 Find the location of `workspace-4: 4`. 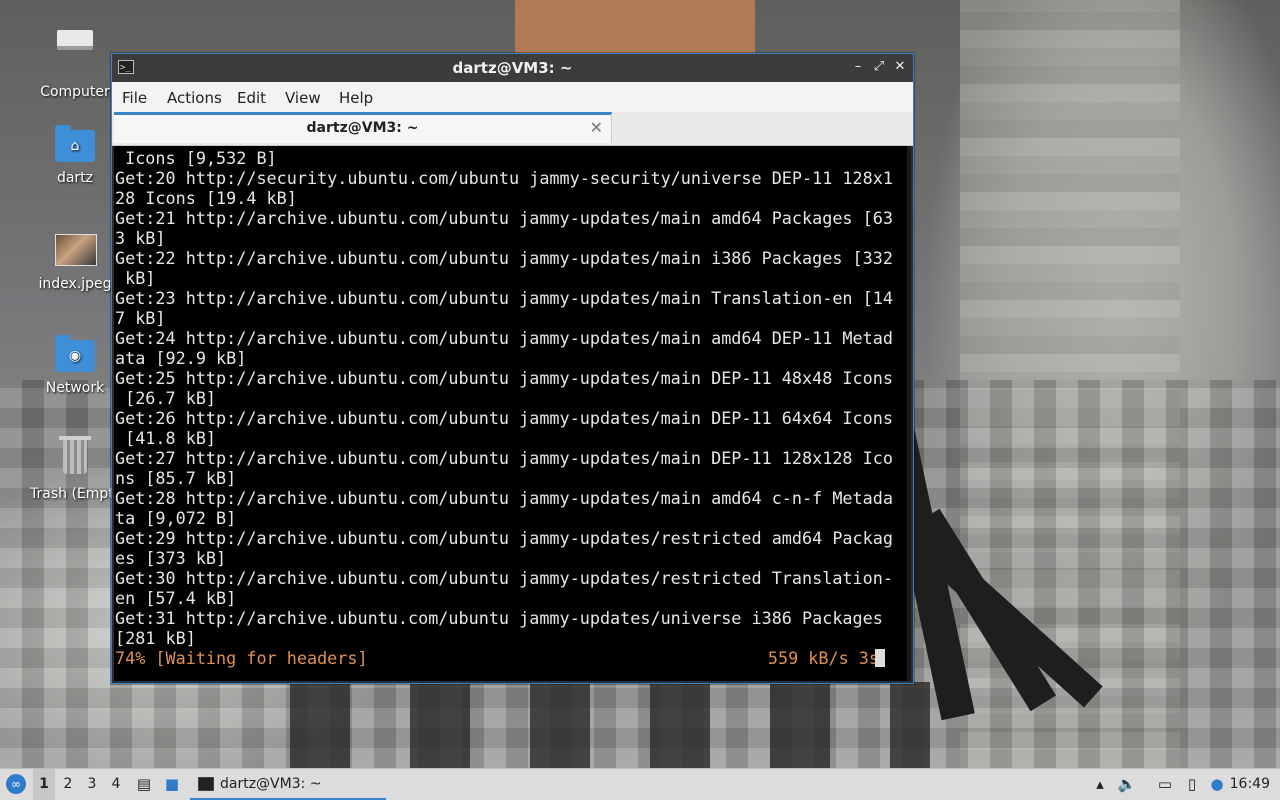

workspace-4: 4 is located at coordinates (116, 784).